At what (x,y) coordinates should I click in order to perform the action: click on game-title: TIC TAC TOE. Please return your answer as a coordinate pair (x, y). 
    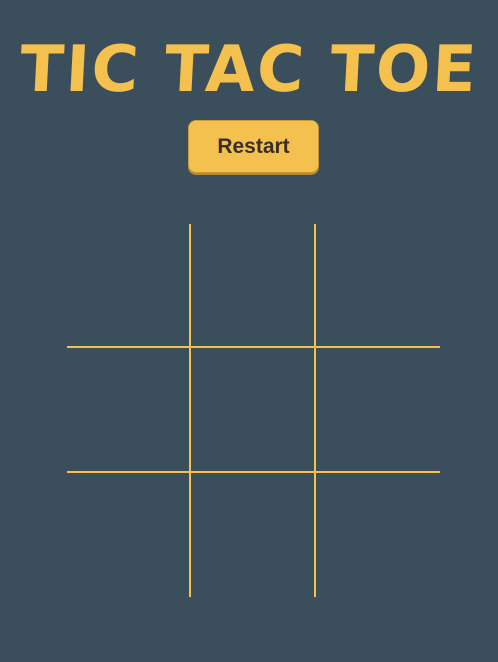
    Looking at the image, I should click on (249, 70).